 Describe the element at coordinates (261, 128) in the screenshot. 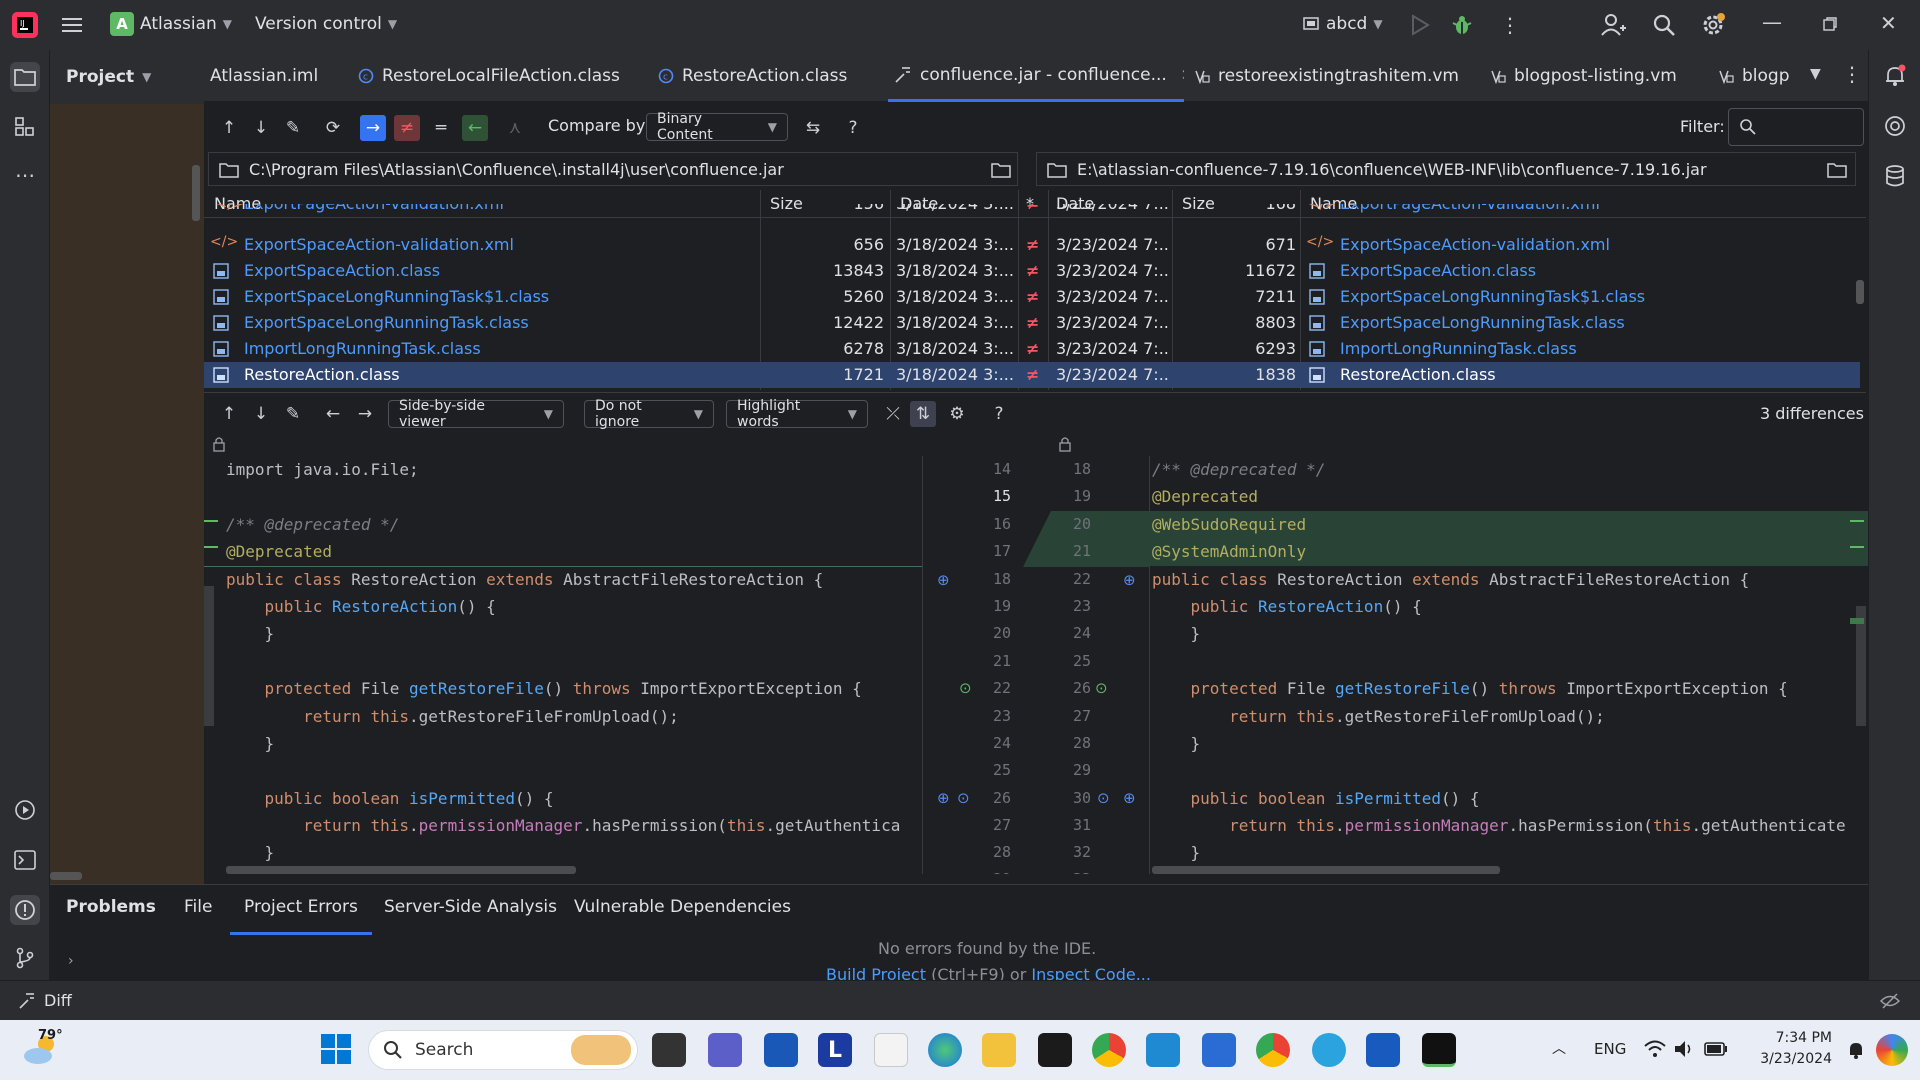

I see `next-difference-arrow-down-icon: ↓` at that location.